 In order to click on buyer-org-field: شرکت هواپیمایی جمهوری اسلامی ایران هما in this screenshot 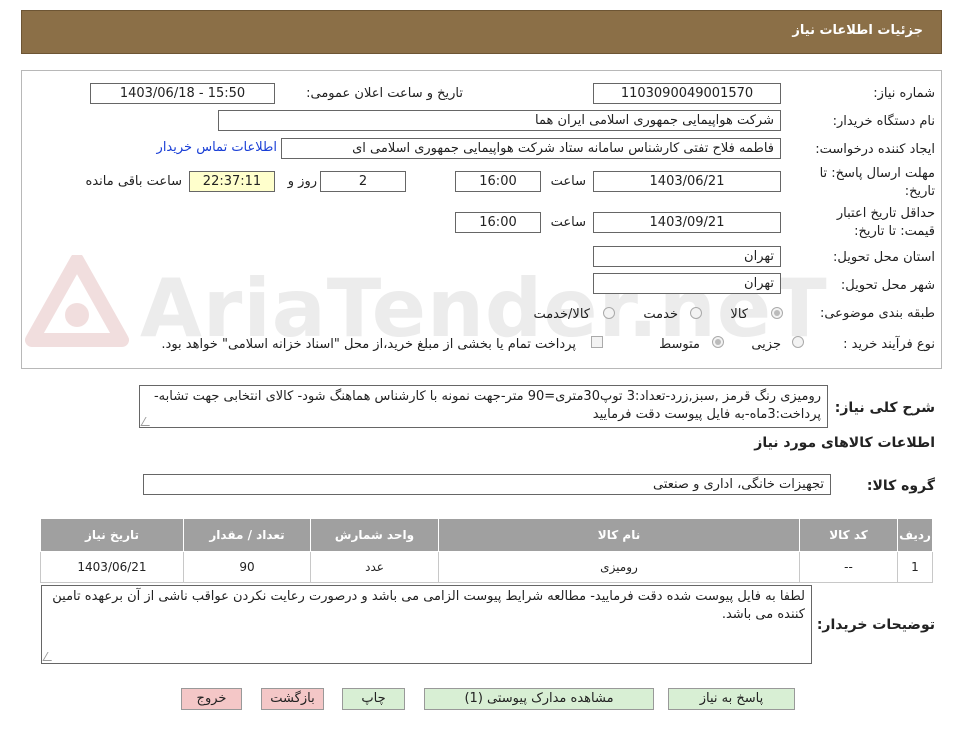, I will do `click(499, 120)`.